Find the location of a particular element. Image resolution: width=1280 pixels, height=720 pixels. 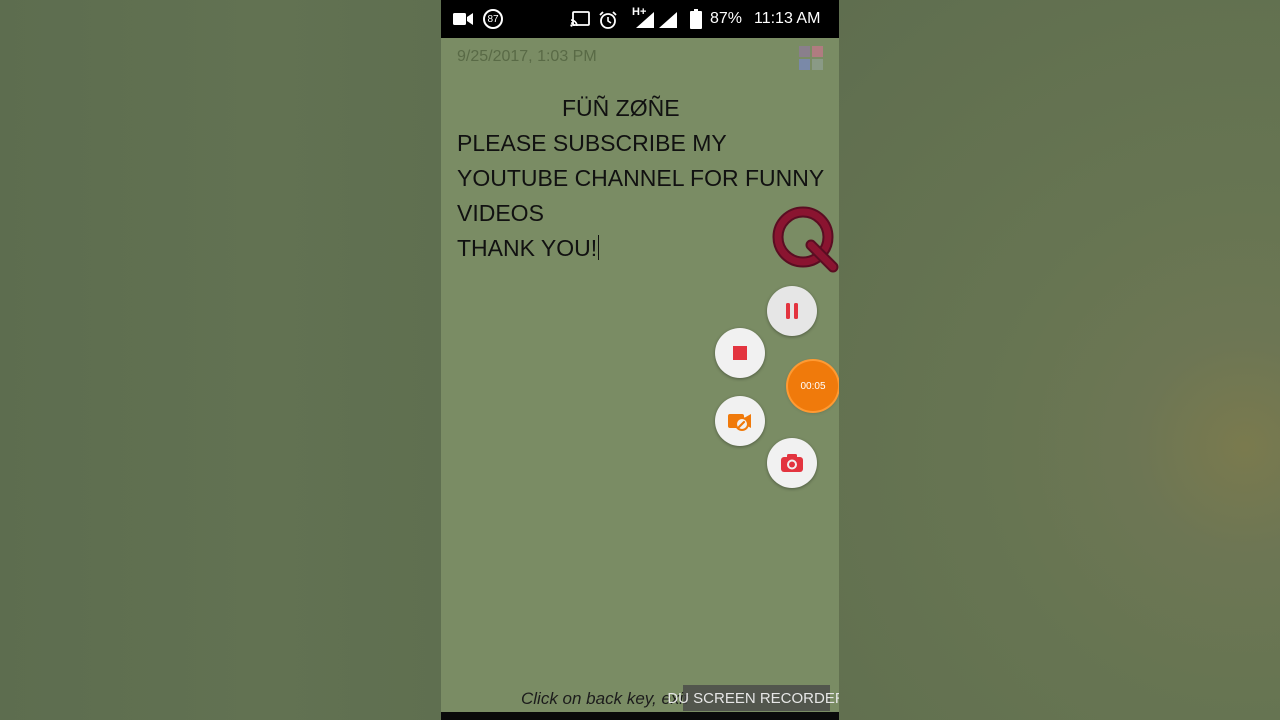

navigation-bar is located at coordinates (640, 716).